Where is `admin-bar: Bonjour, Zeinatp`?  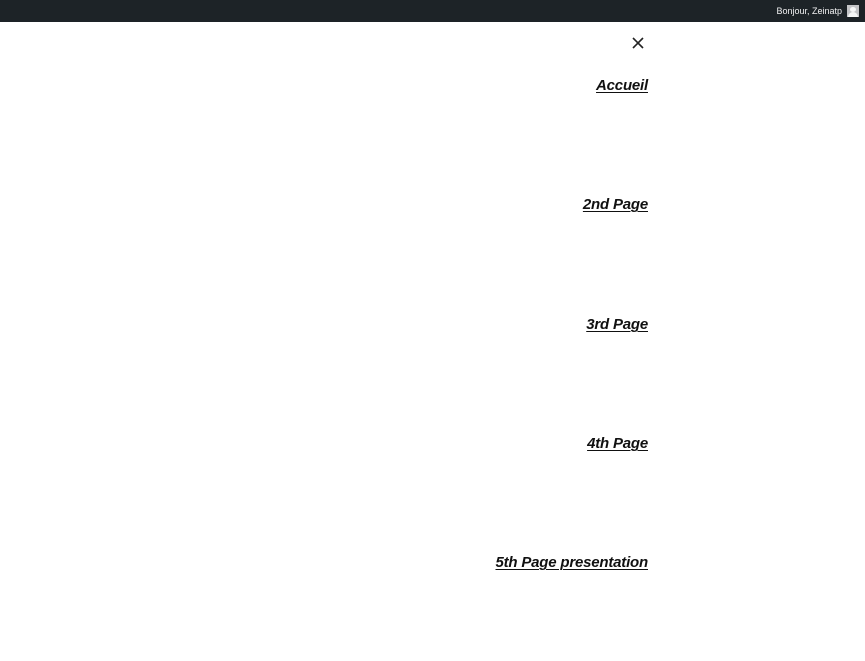 admin-bar: Bonjour, Zeinatp is located at coordinates (432, 11).